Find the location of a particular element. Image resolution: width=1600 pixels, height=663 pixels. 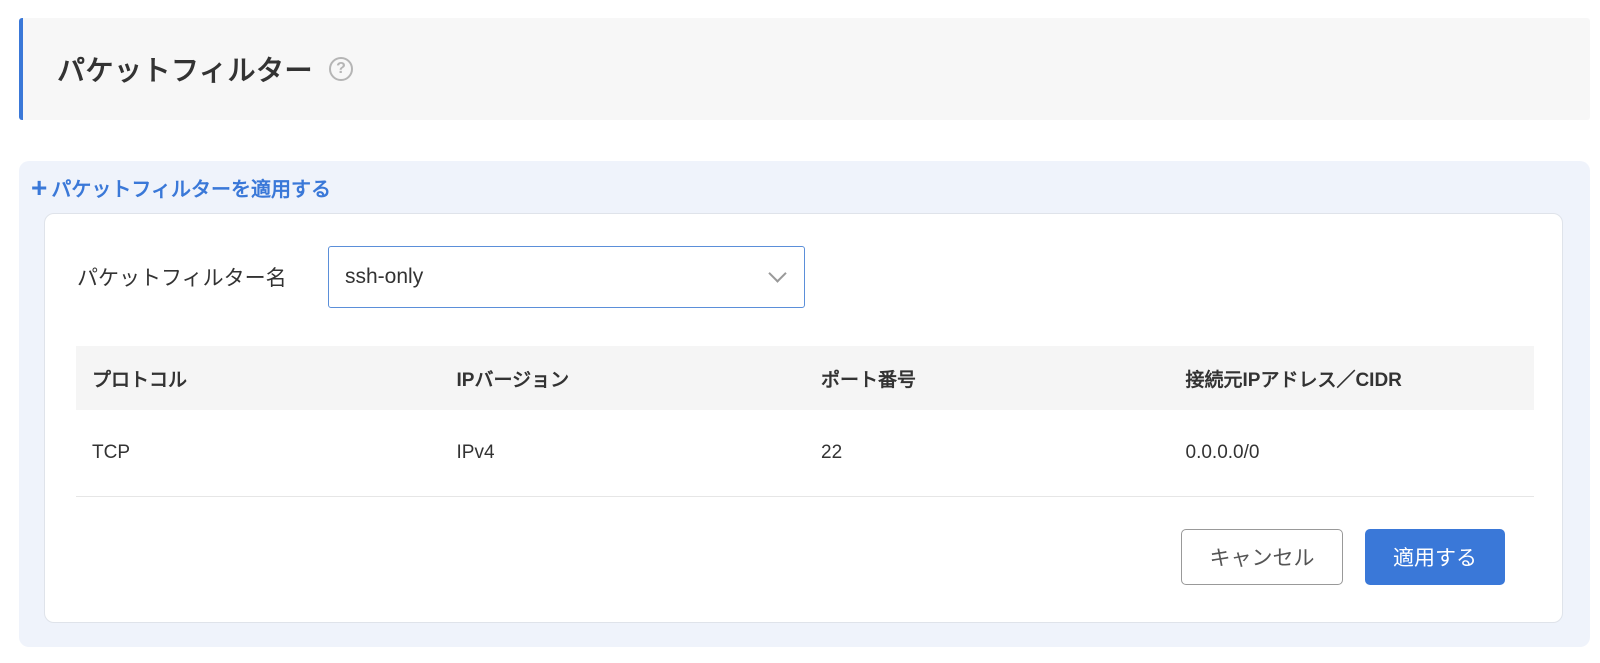

column-header-protocol: プロトコル is located at coordinates (140, 380).